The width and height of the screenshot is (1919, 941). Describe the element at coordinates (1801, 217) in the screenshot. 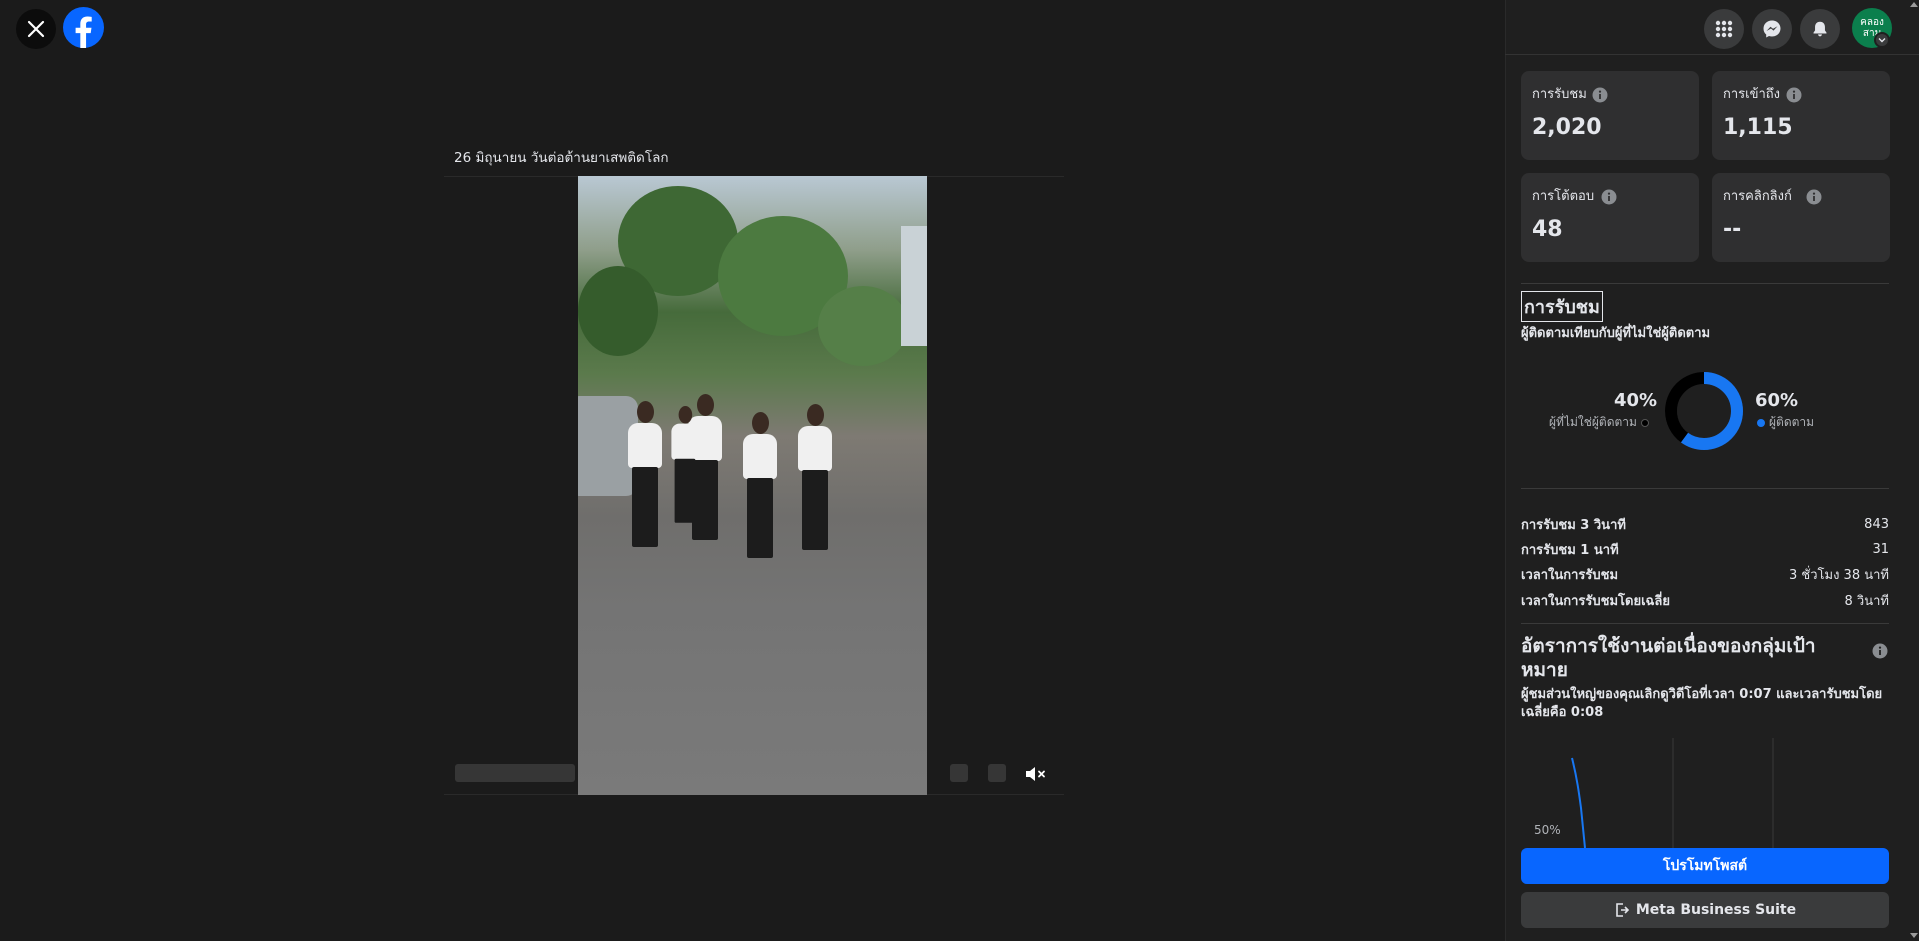

I see `stat-card-link-clicks: การคลิกลิงก์ --` at that location.